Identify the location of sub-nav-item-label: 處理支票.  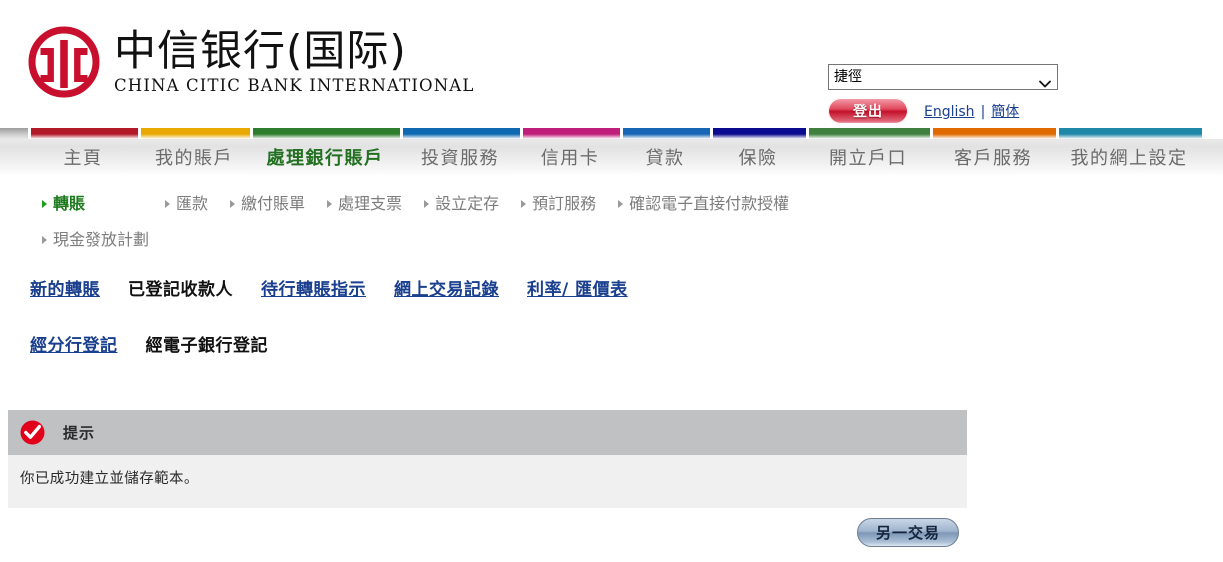
(370, 203).